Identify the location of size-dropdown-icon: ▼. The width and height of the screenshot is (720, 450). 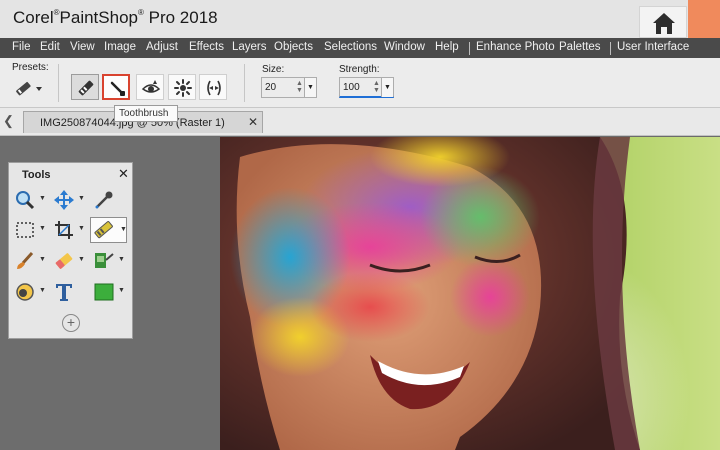
(310, 87).